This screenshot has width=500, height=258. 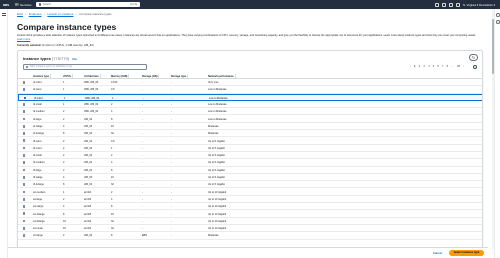 What do you see at coordinates (250, 97) in the screenshot?
I see `table-row: t2.micro 1 i386, x86_64 1 - - Low to Moderate` at bounding box center [250, 97].